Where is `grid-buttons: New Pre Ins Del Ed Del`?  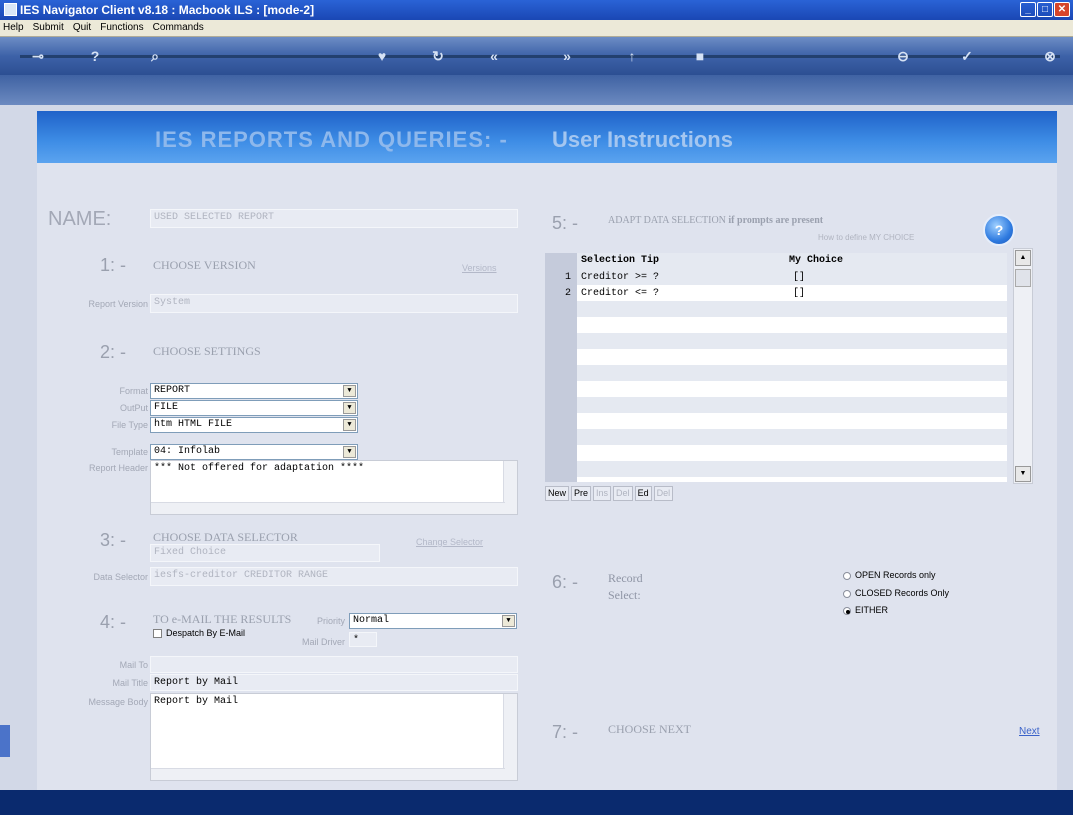
grid-buttons: New Pre Ins Del Ed Del is located at coordinates (610, 493).